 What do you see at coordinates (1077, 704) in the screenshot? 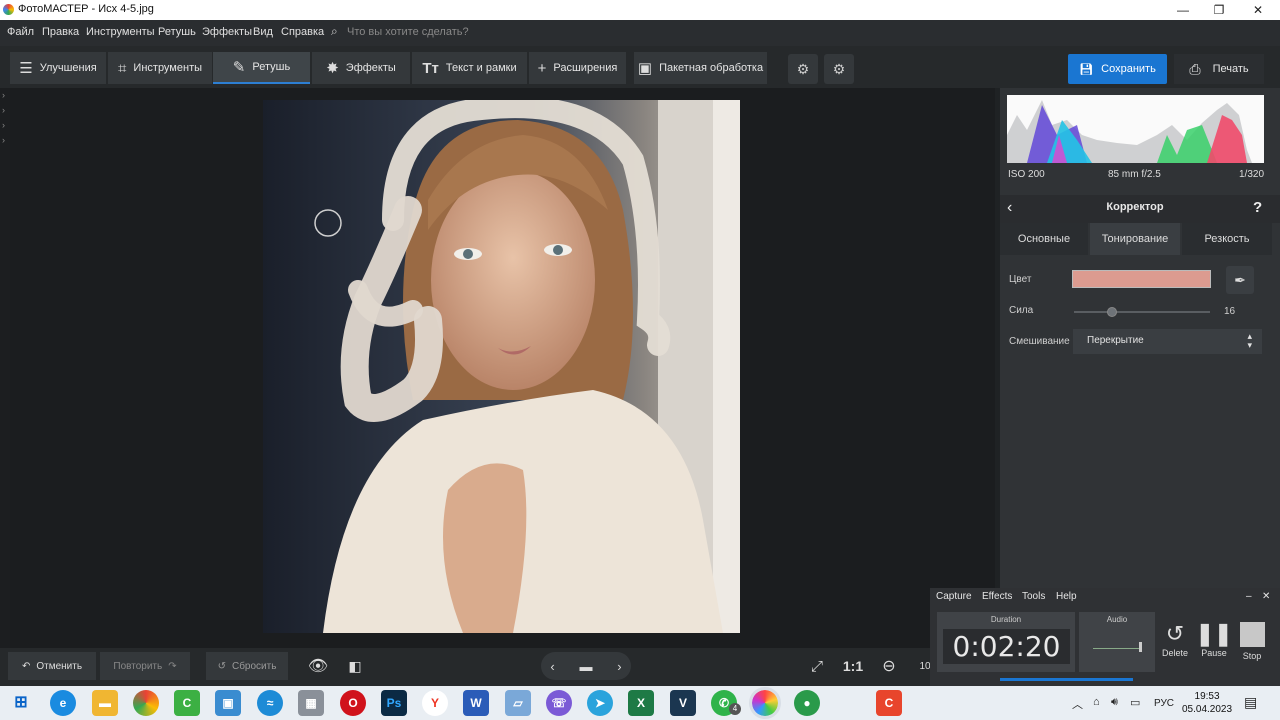
I see `tray-chevron-icon: ︿` at bounding box center [1077, 704].